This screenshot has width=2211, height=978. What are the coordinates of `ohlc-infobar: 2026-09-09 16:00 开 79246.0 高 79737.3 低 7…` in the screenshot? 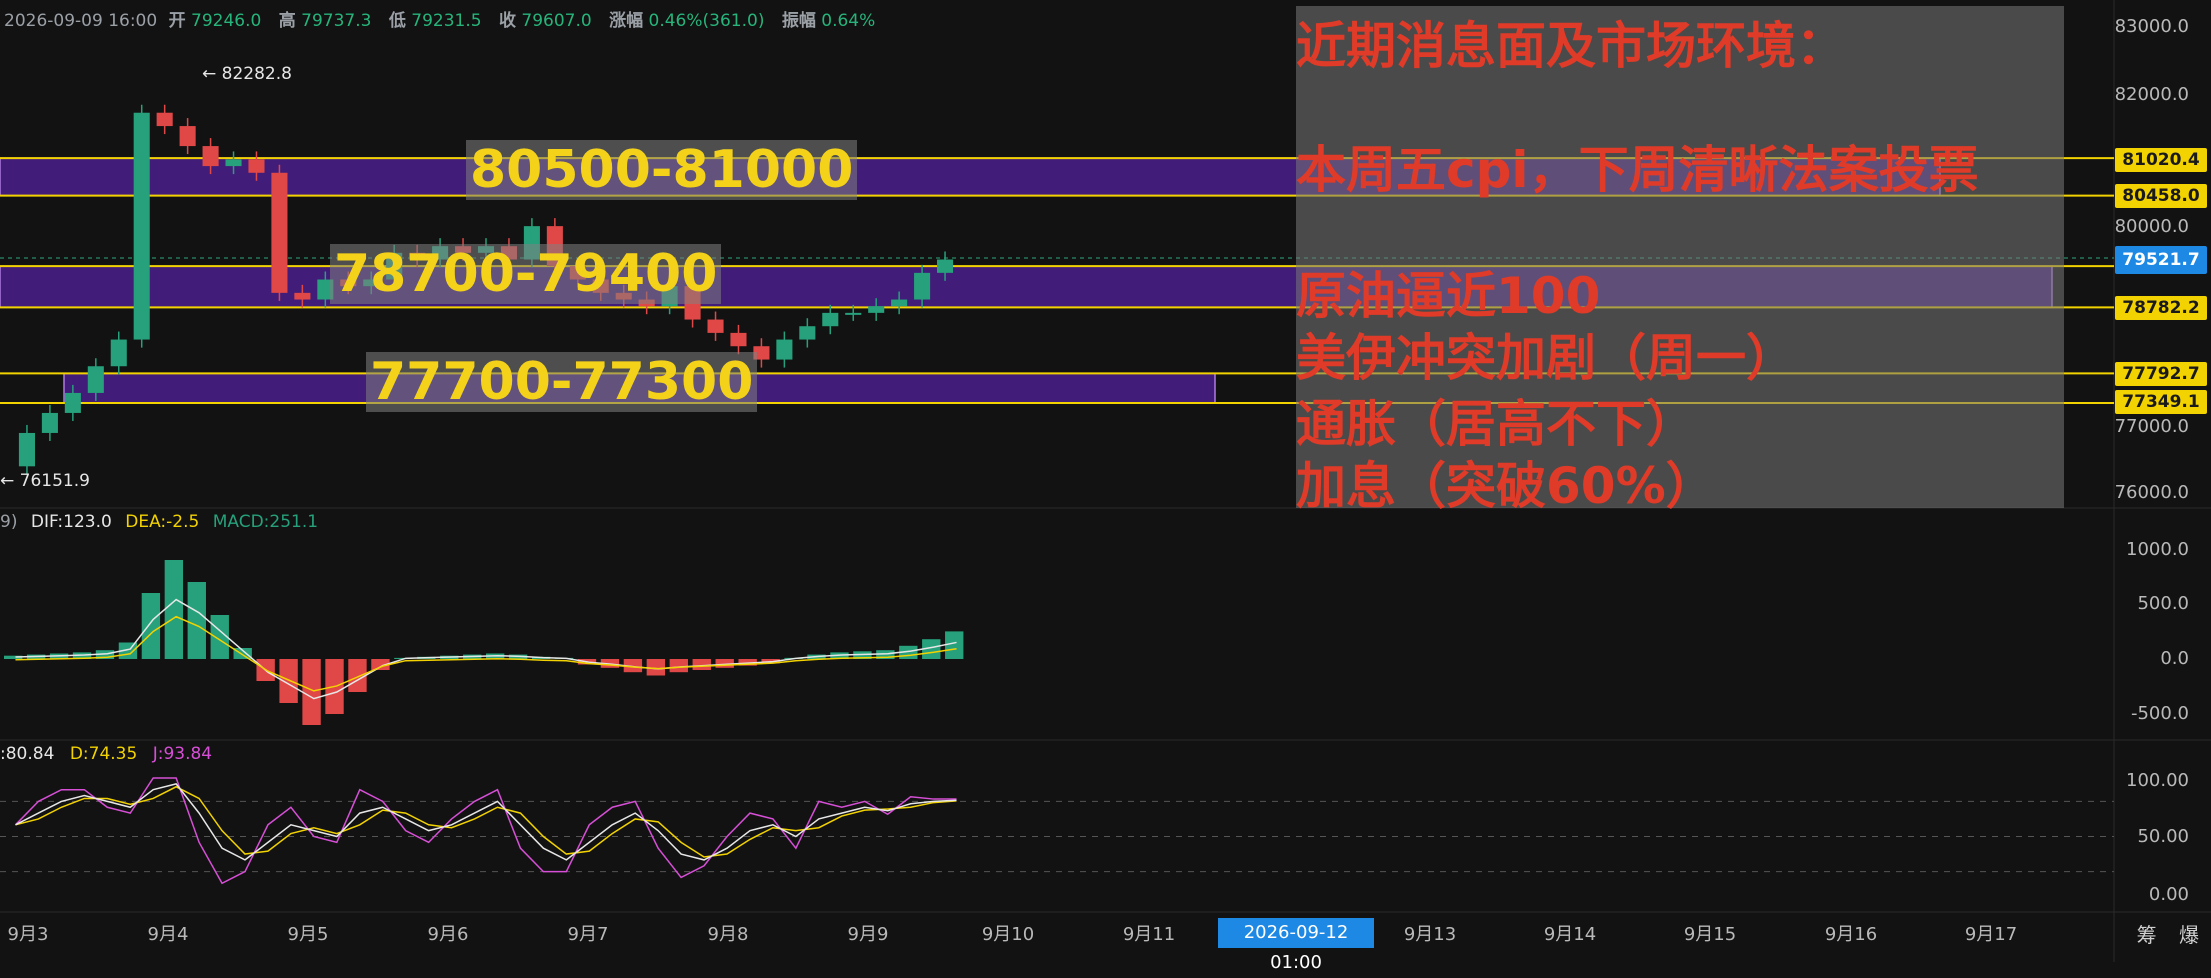 It's located at (445, 18).